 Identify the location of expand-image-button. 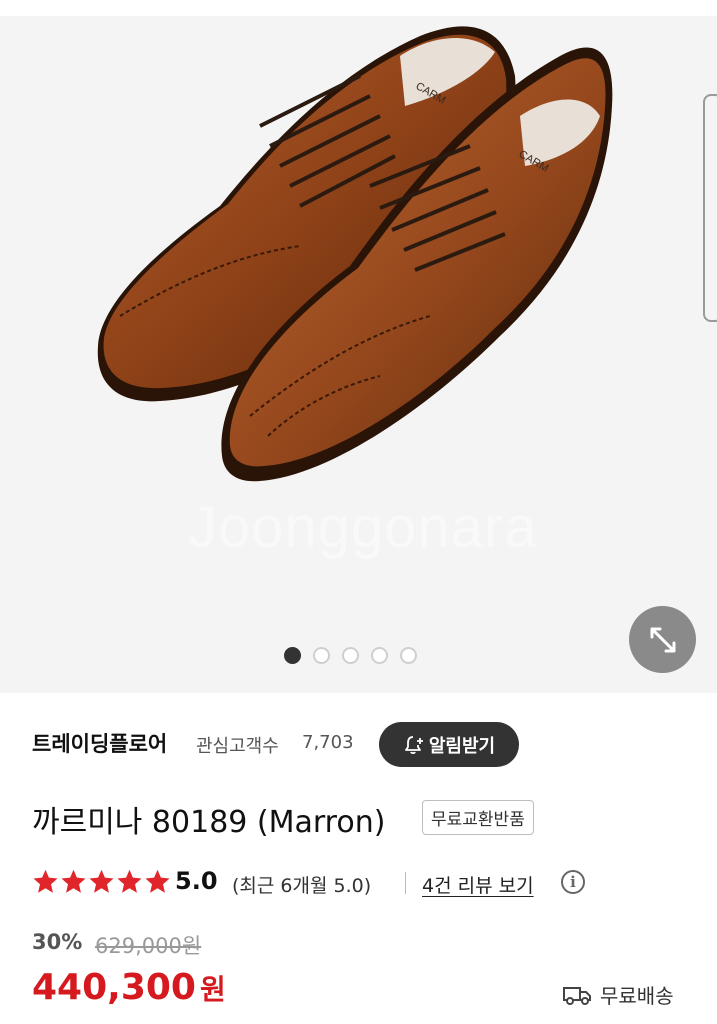
(662, 639).